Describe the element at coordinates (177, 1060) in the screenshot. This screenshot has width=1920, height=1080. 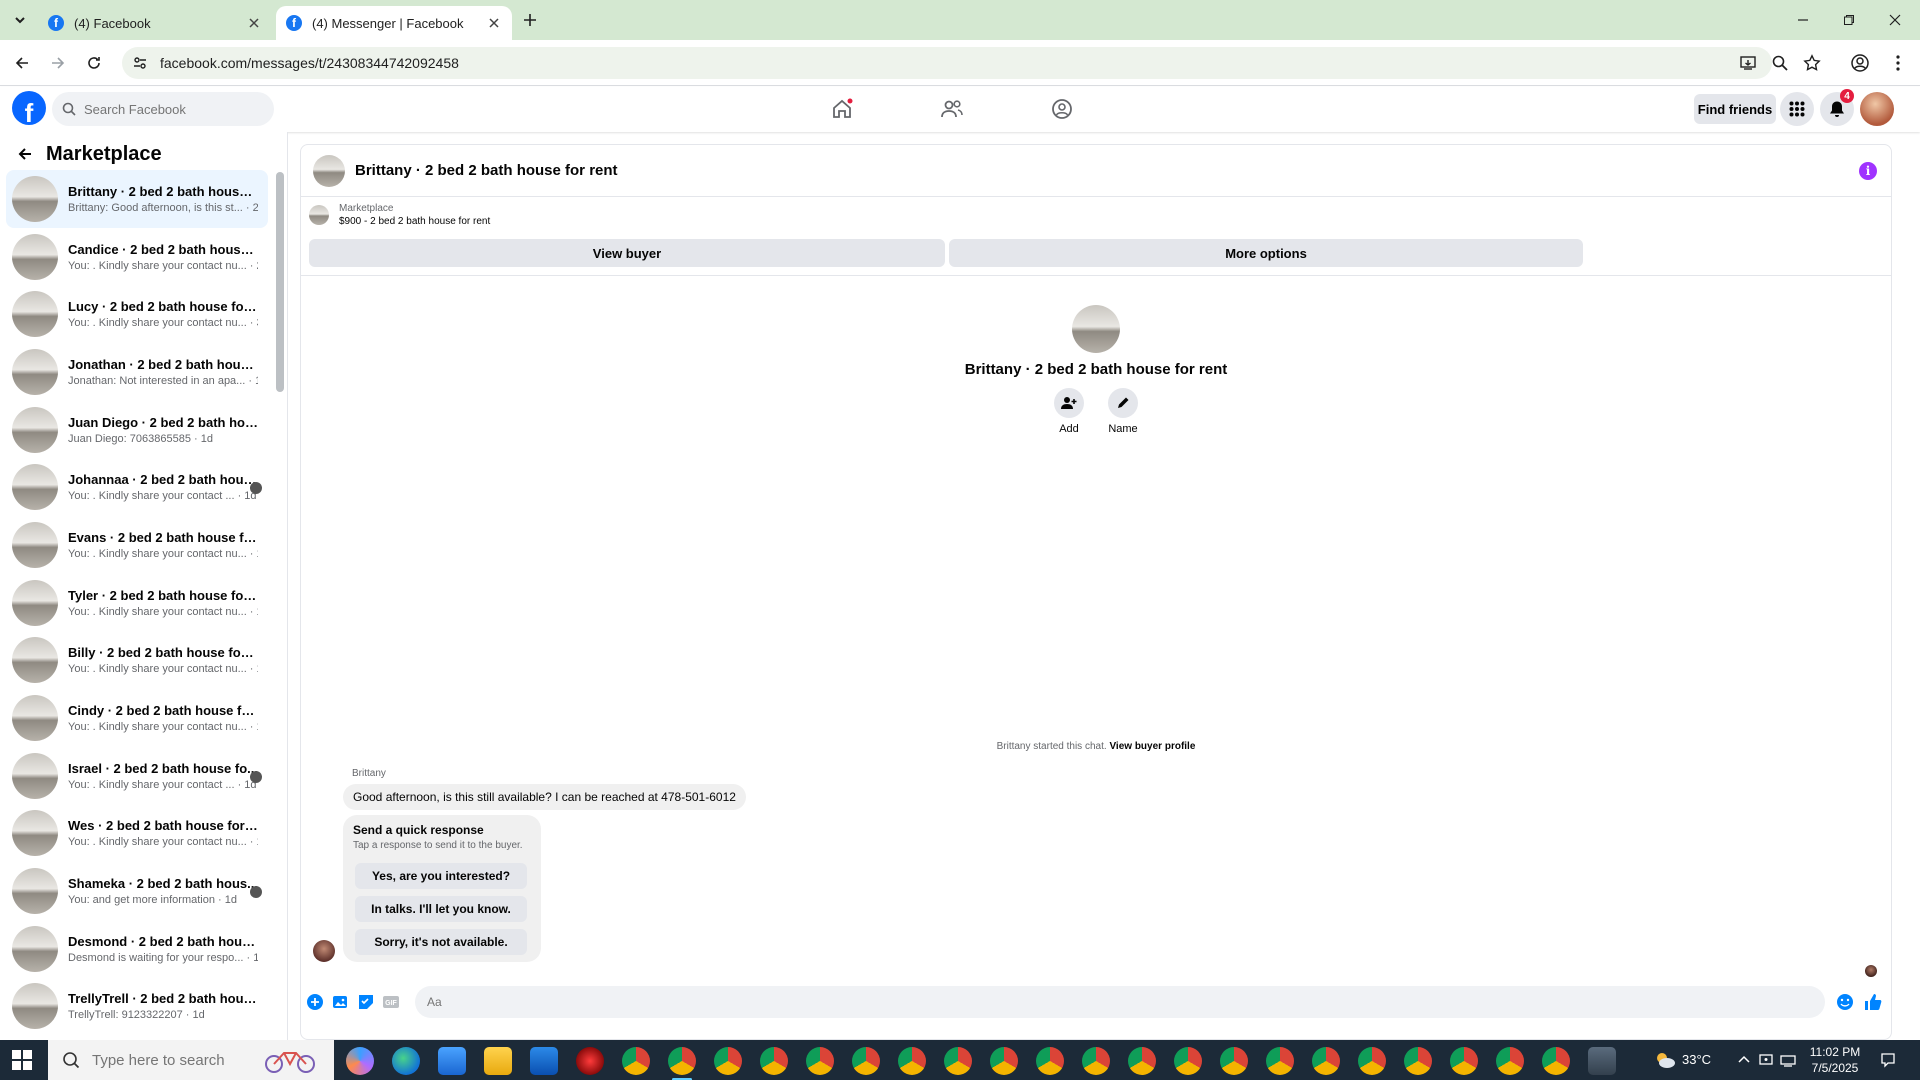
I see `taskbar-search-input` at that location.